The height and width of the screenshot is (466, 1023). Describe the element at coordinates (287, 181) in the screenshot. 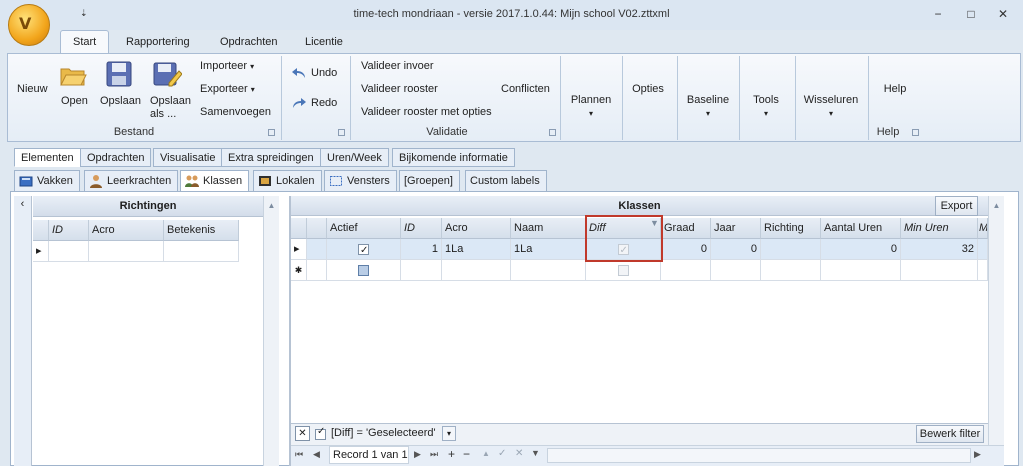

I see `subtab-lokalen: Lokalen` at that location.